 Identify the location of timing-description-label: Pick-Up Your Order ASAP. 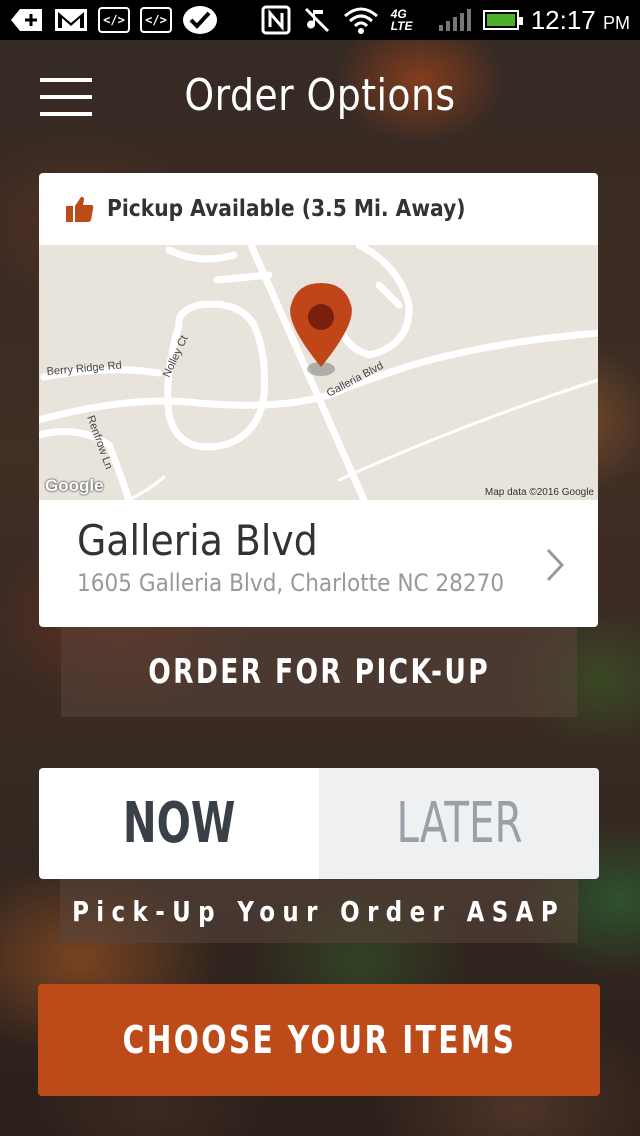
(319, 911).